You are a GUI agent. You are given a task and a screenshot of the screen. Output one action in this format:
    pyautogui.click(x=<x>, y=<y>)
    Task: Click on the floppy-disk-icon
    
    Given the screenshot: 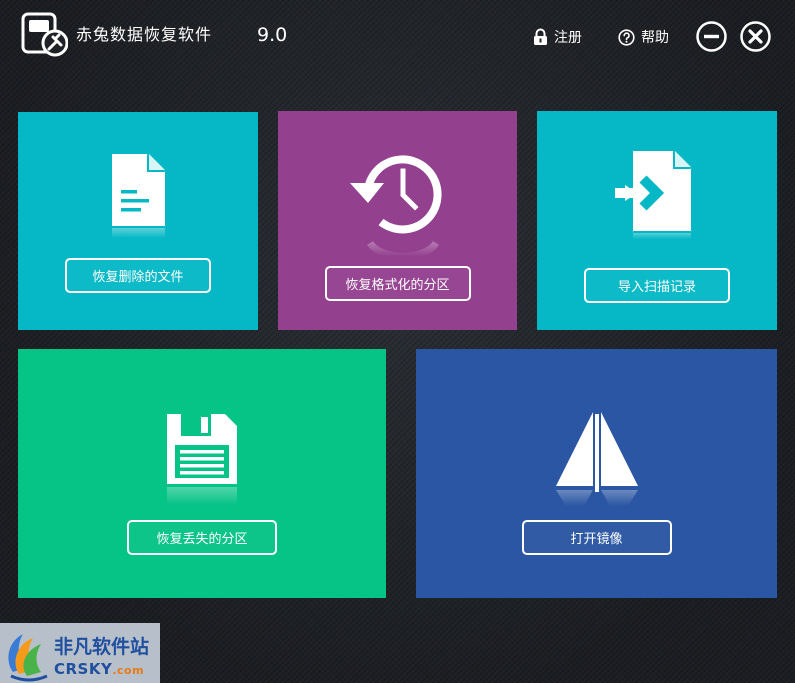 What is the action you would take?
    pyautogui.click(x=202, y=460)
    